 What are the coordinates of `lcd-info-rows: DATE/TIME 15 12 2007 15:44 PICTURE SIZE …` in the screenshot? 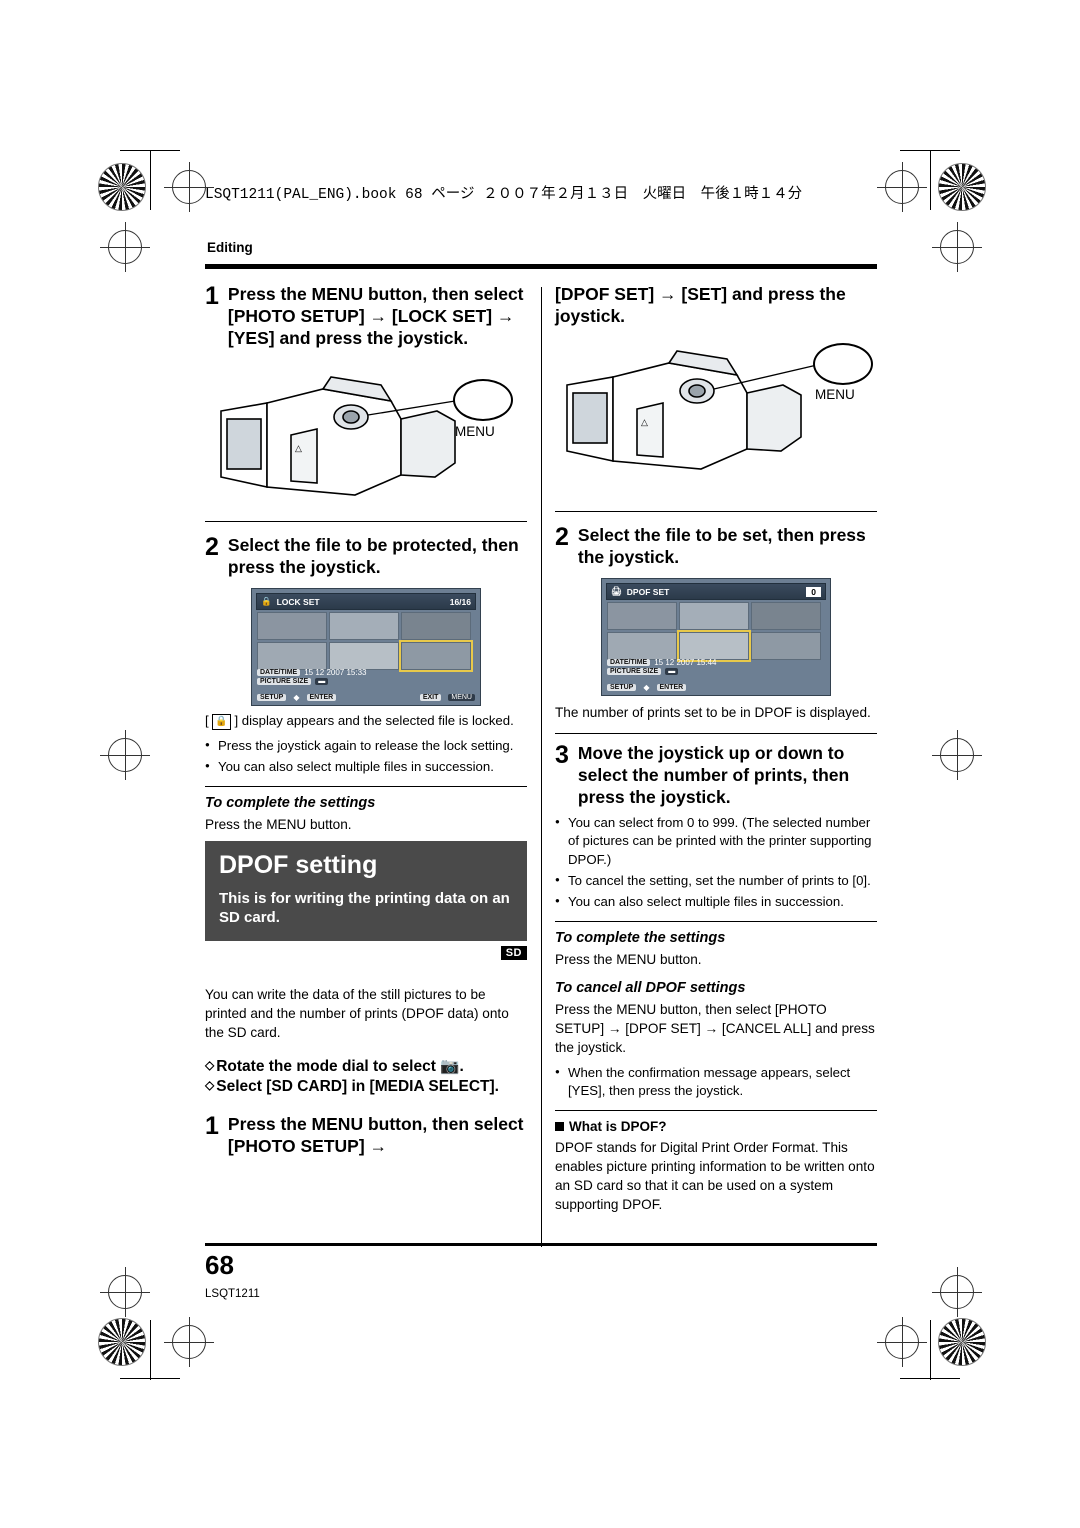 It's located at (716, 667).